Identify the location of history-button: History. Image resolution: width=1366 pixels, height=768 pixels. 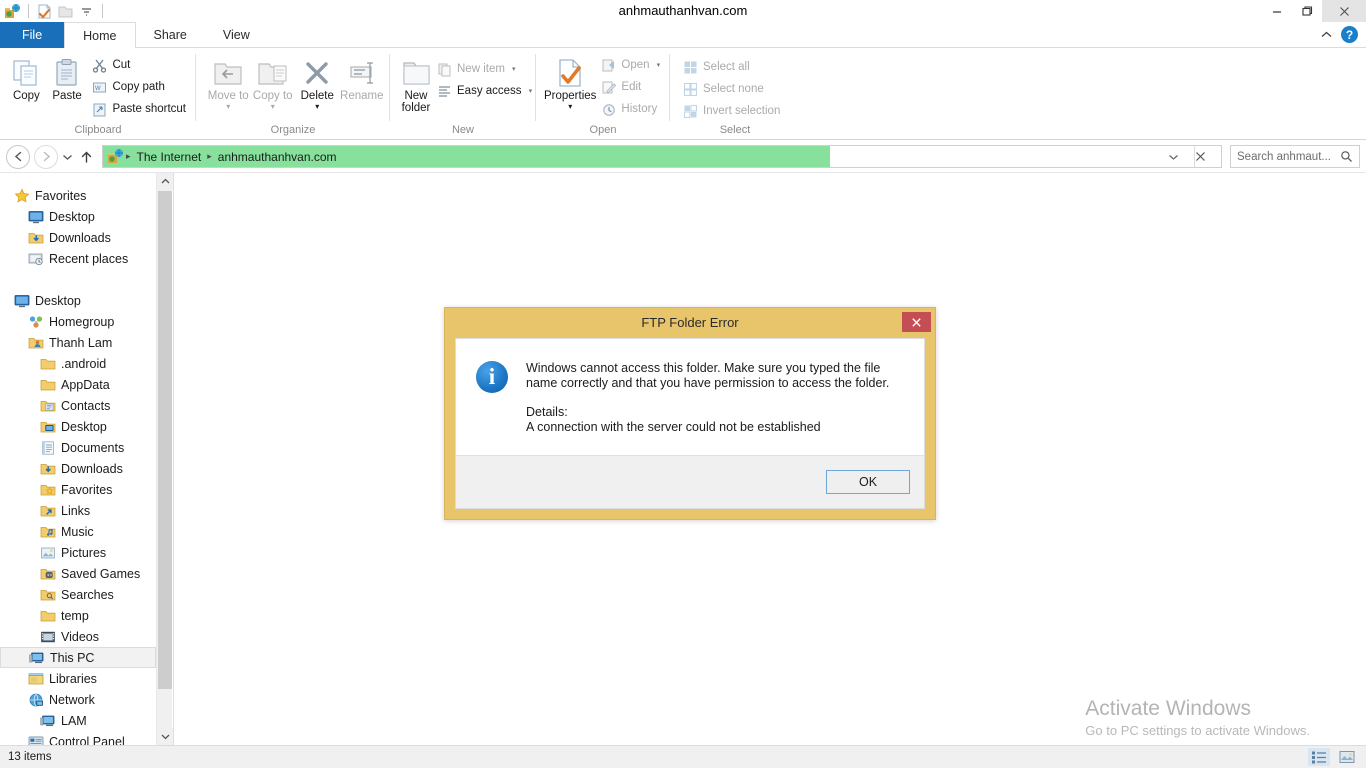
(630, 109).